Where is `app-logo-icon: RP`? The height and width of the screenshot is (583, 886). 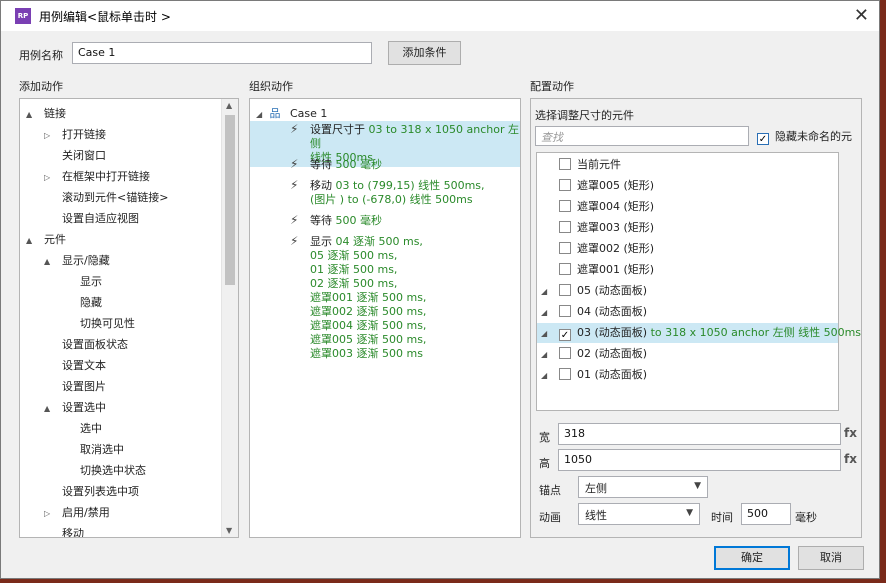 app-logo-icon: RP is located at coordinates (23, 16).